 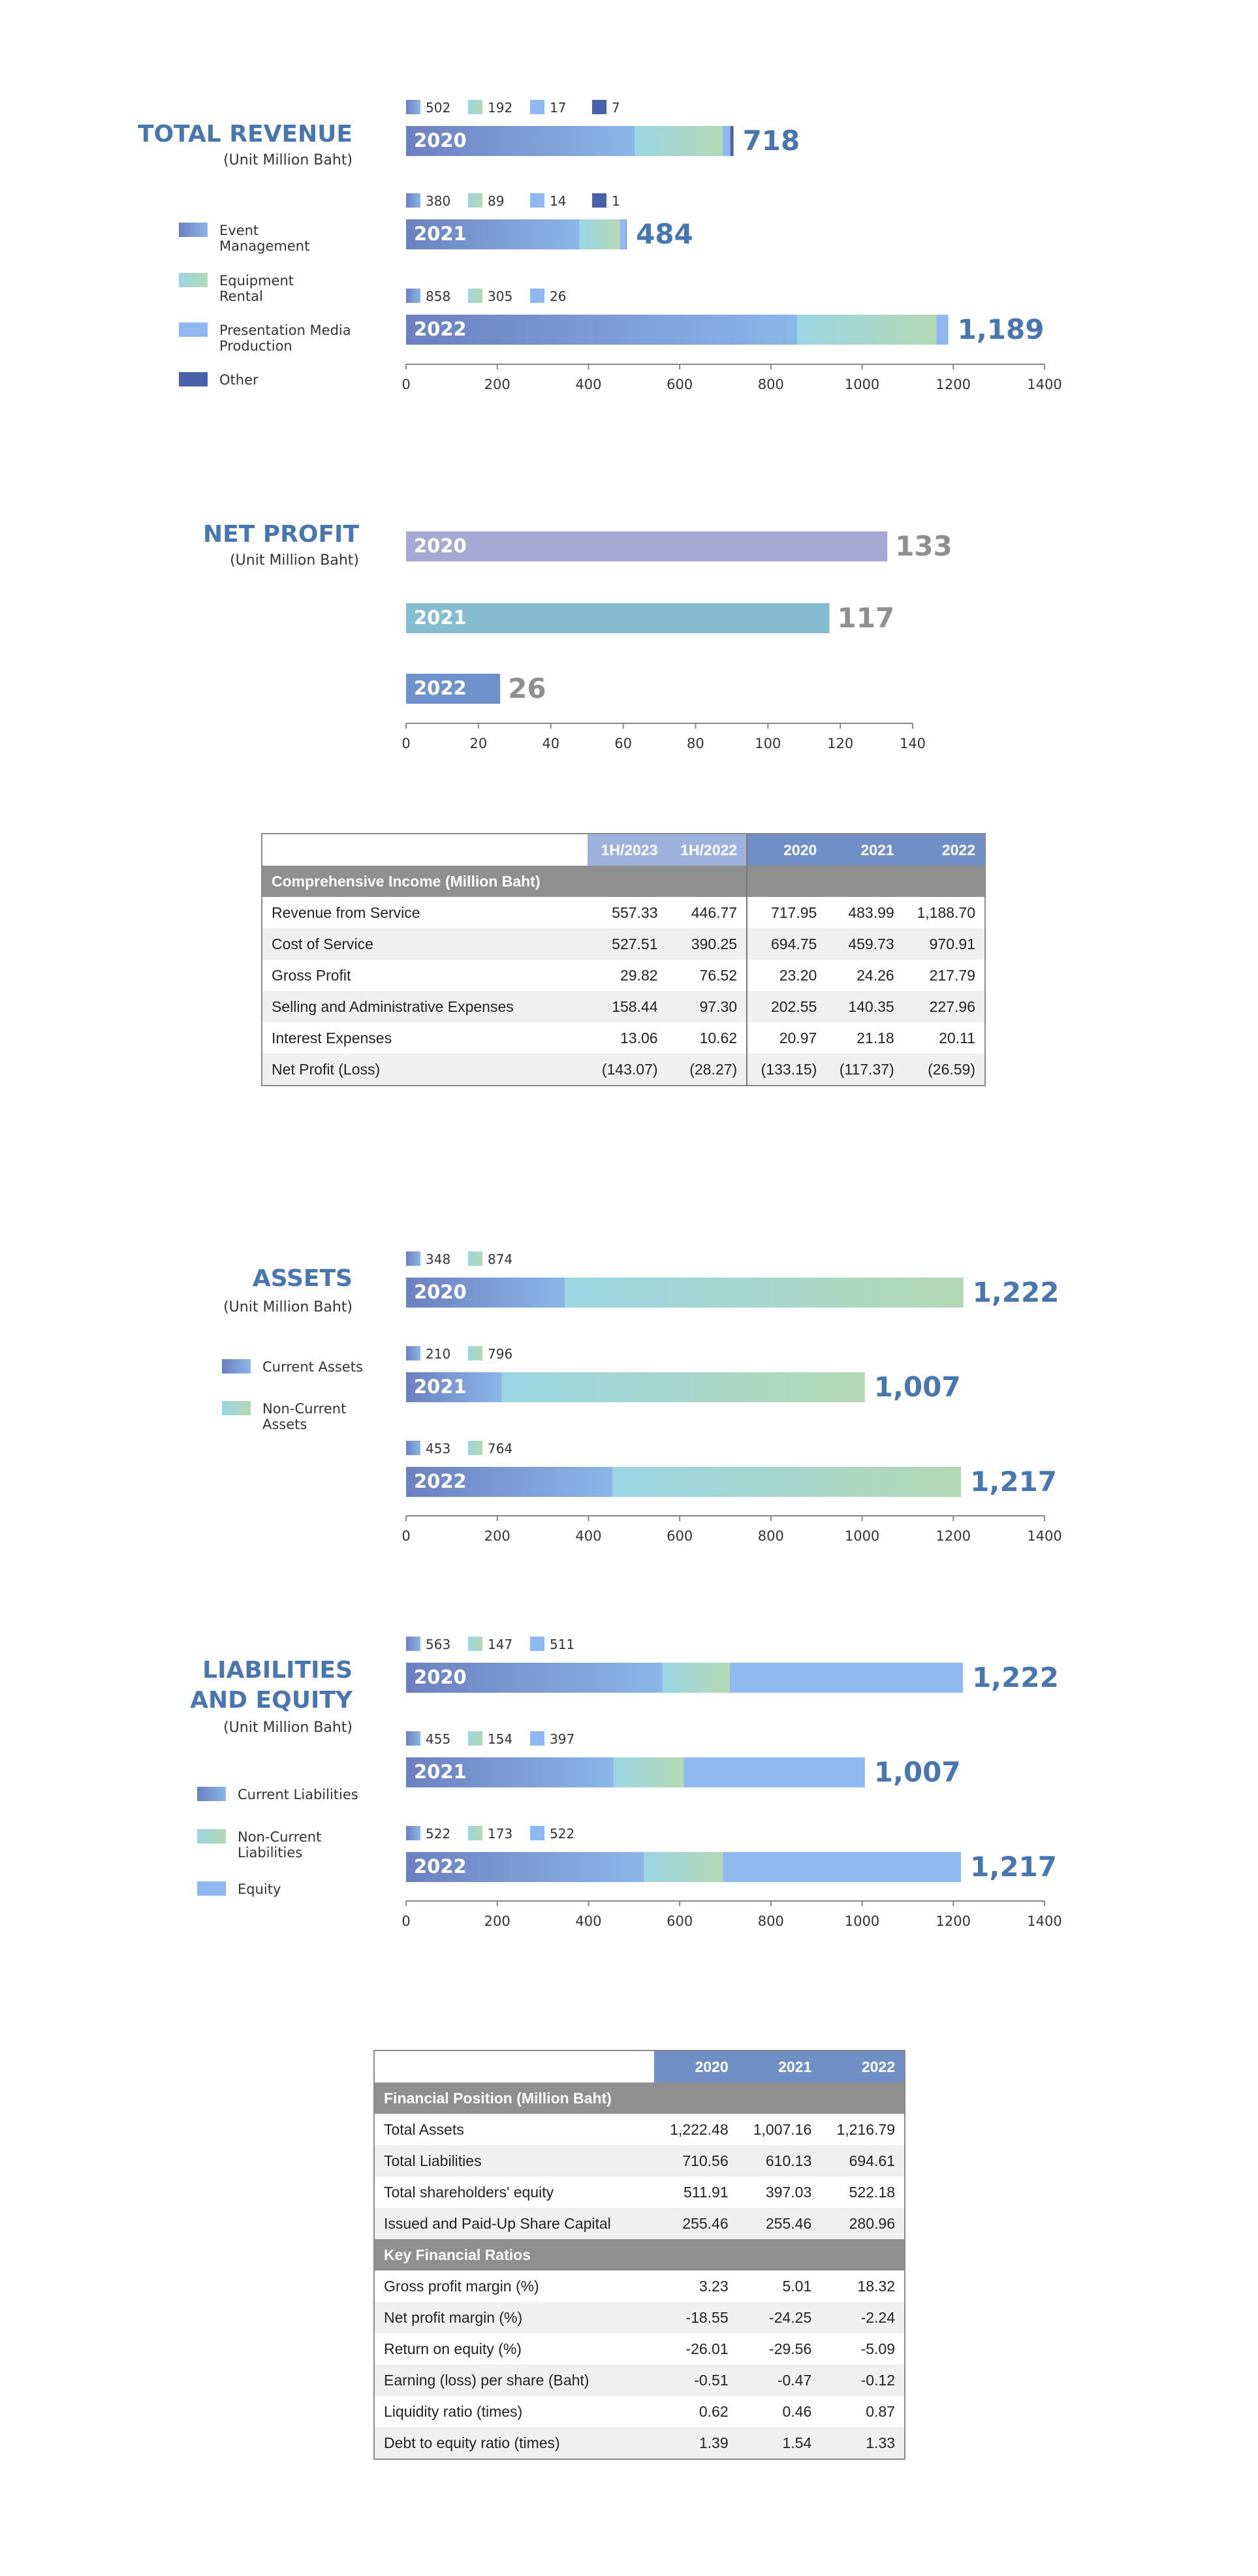 What do you see at coordinates (514, 2066) in the screenshot?
I see `table-header-blank` at bounding box center [514, 2066].